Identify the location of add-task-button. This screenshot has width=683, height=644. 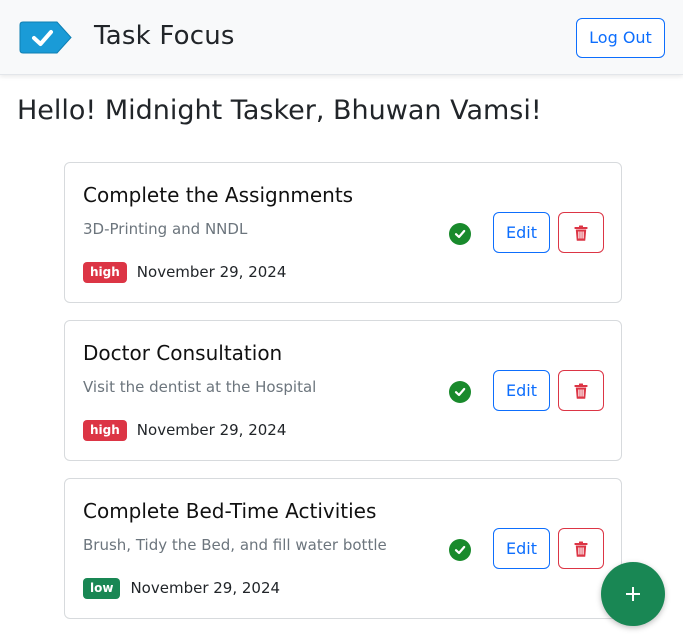
(633, 594).